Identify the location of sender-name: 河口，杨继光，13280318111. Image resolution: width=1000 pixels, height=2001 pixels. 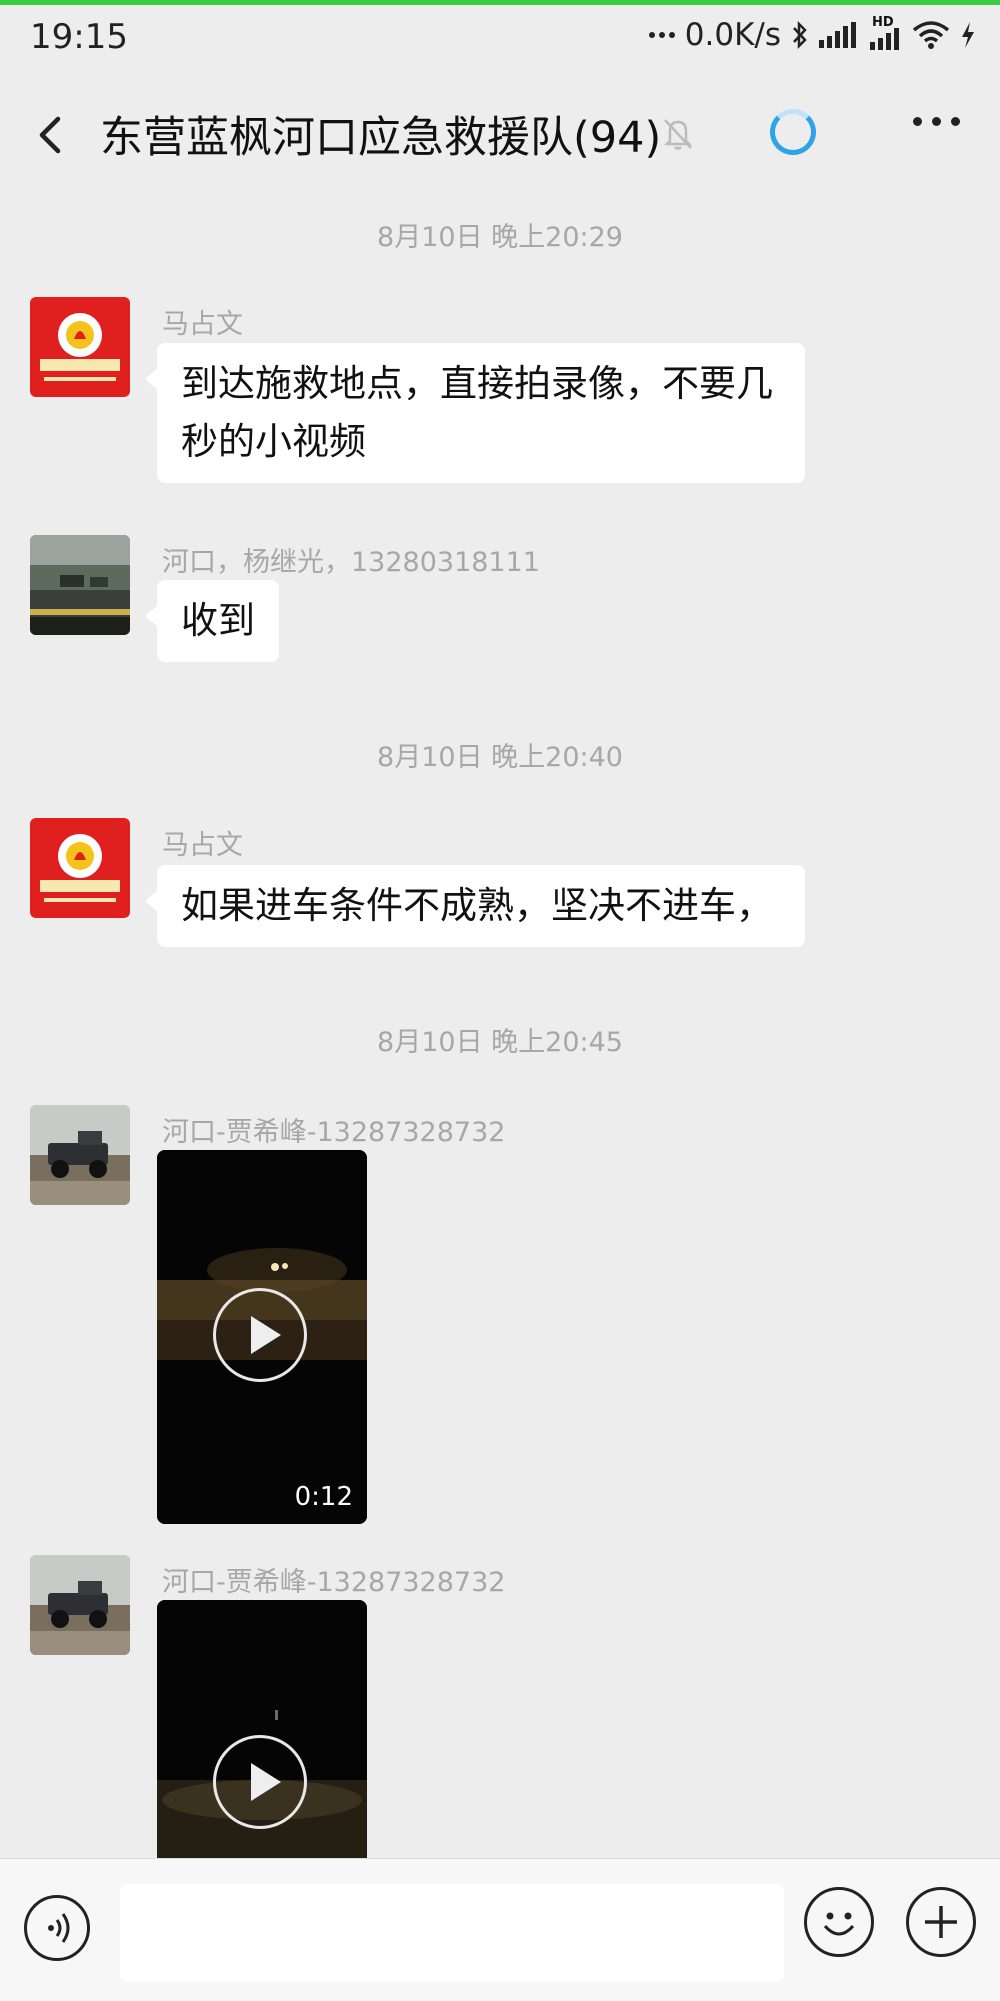
(351, 562).